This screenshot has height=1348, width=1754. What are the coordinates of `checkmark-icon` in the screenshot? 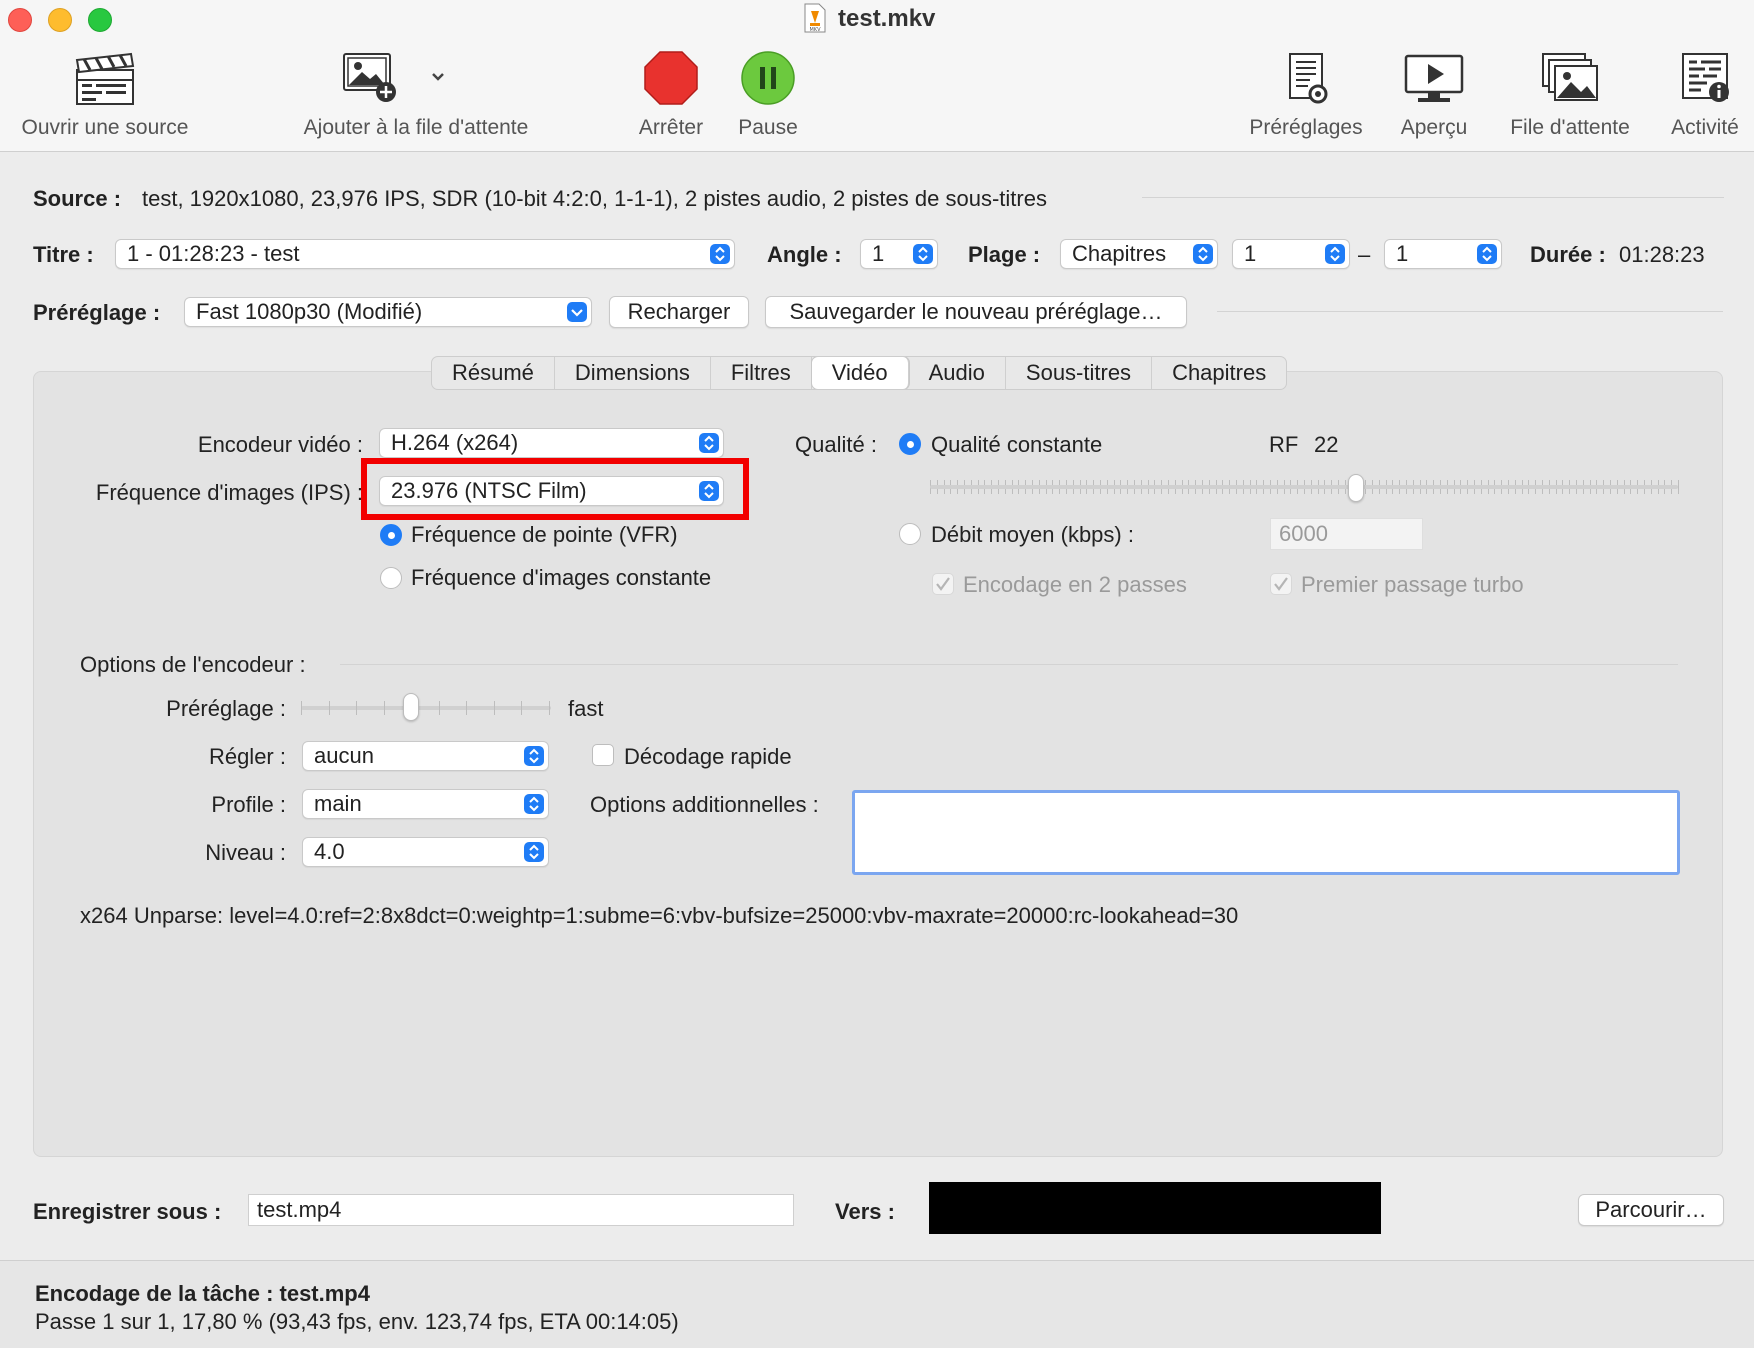 It's located at (1281, 584).